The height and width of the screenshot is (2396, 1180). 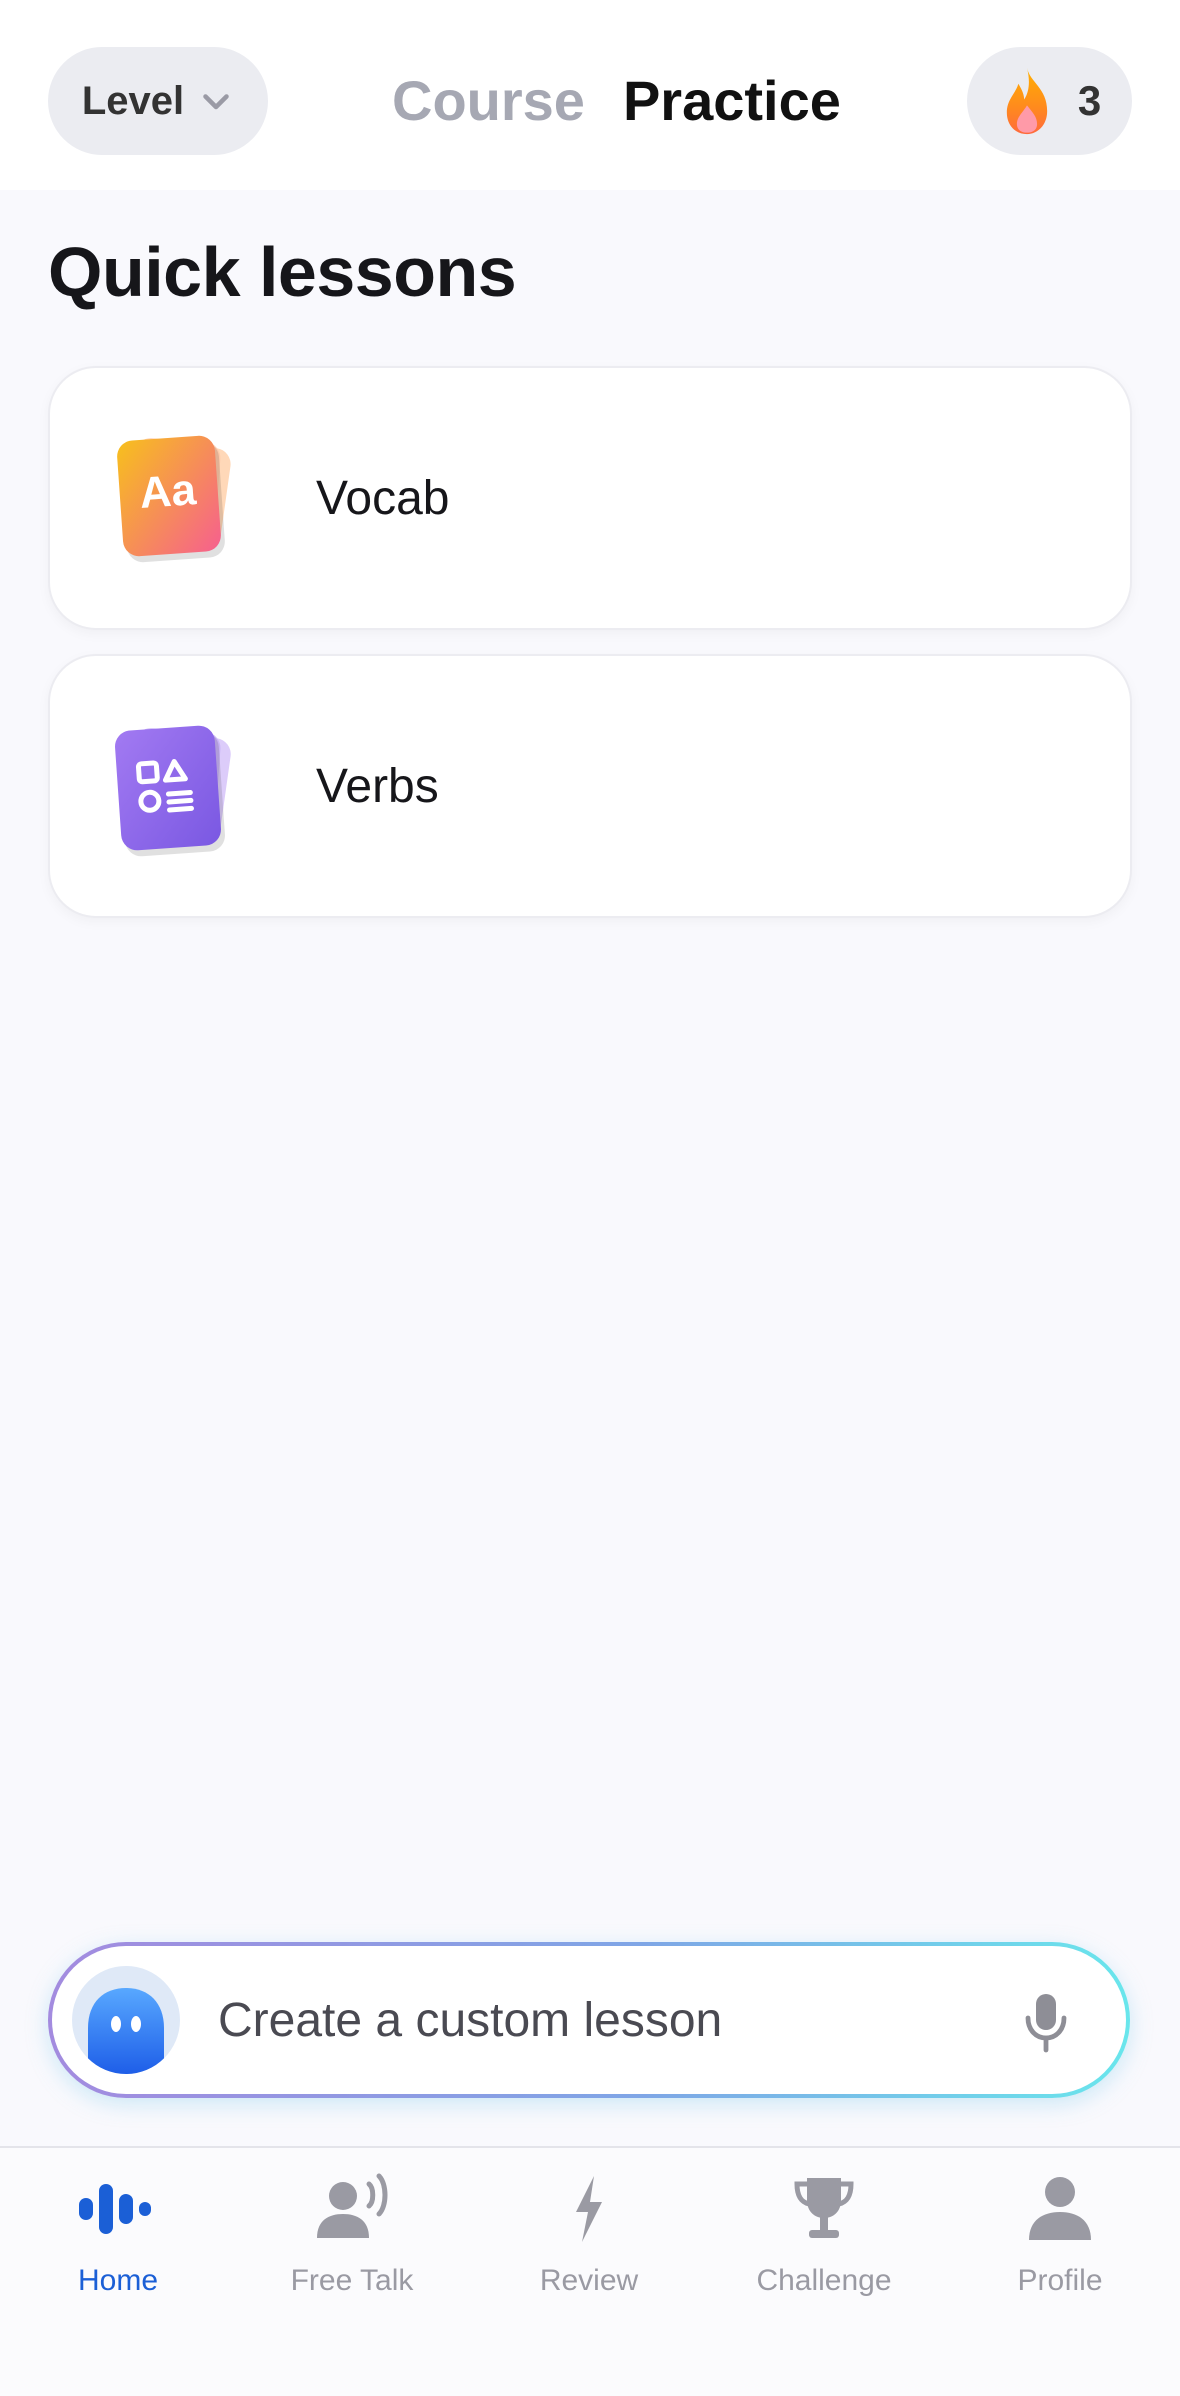 What do you see at coordinates (589, 2209) in the screenshot?
I see `lightning-icon` at bounding box center [589, 2209].